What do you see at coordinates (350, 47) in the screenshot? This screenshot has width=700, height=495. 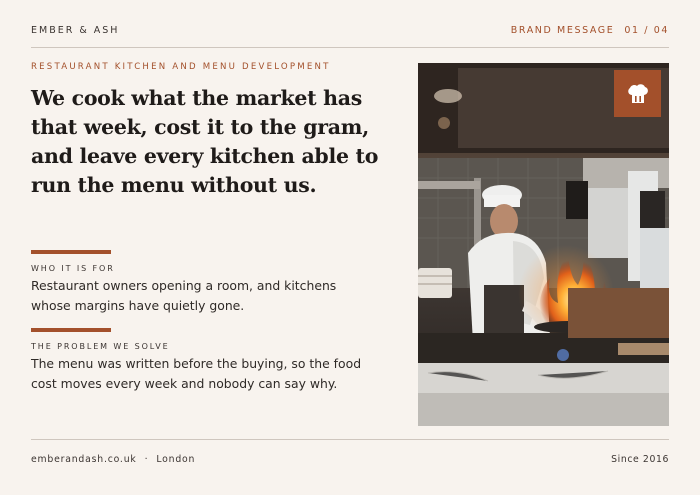 I see `header-divider` at bounding box center [350, 47].